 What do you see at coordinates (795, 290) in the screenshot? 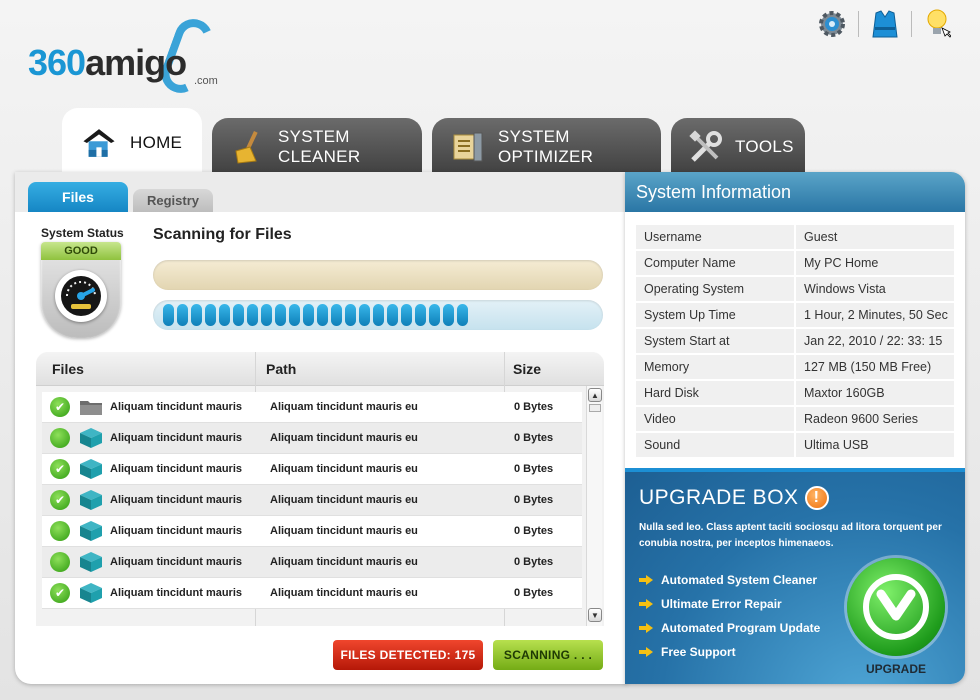
I see `info-row: Operating System Windows Vista` at bounding box center [795, 290].